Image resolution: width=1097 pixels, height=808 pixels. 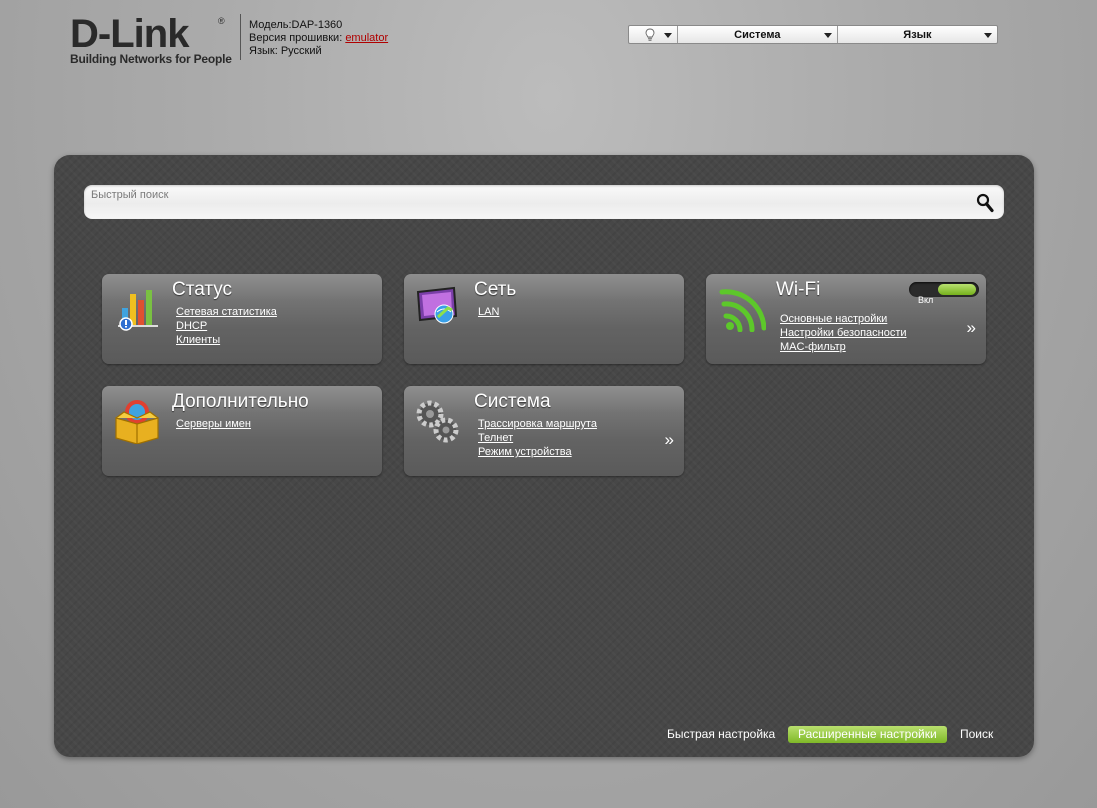 What do you see at coordinates (296, 25) in the screenshot?
I see `device-model: Модель:DAP-1360` at bounding box center [296, 25].